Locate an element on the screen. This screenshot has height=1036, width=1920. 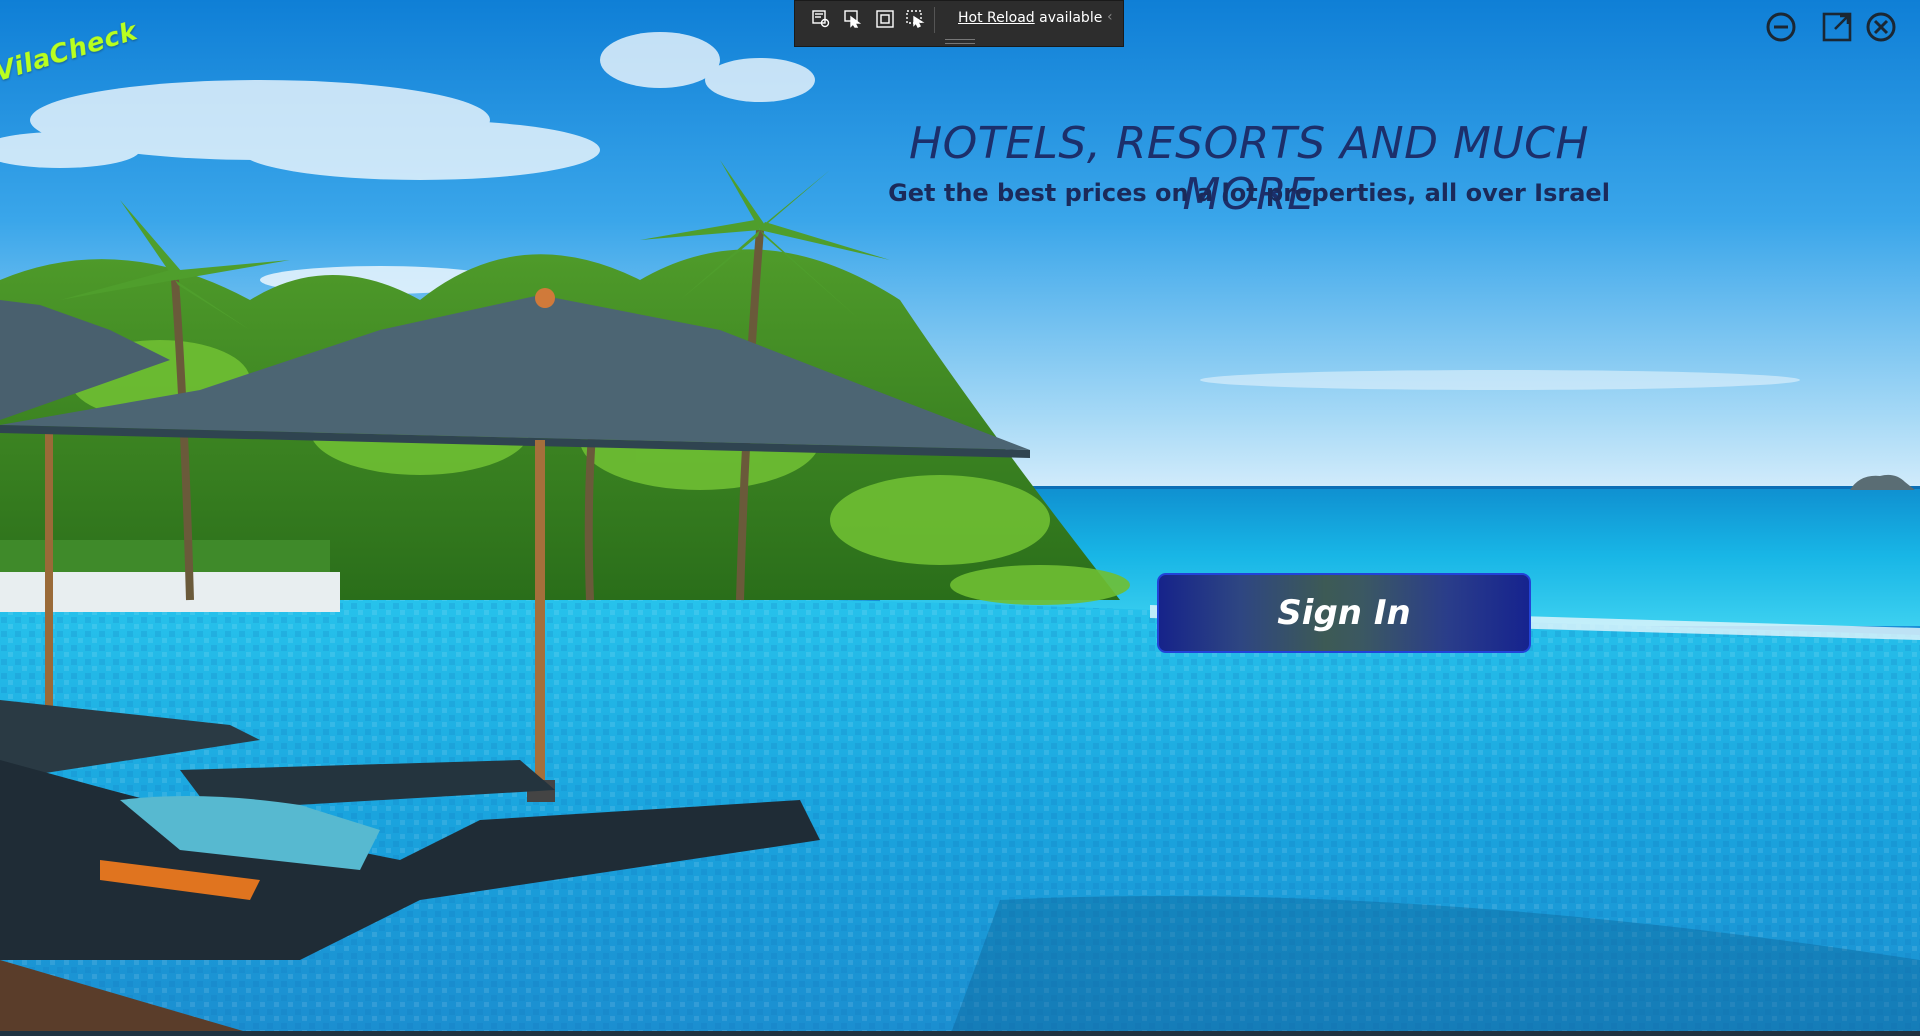
select-element-icon is located at coordinates (853, 19).